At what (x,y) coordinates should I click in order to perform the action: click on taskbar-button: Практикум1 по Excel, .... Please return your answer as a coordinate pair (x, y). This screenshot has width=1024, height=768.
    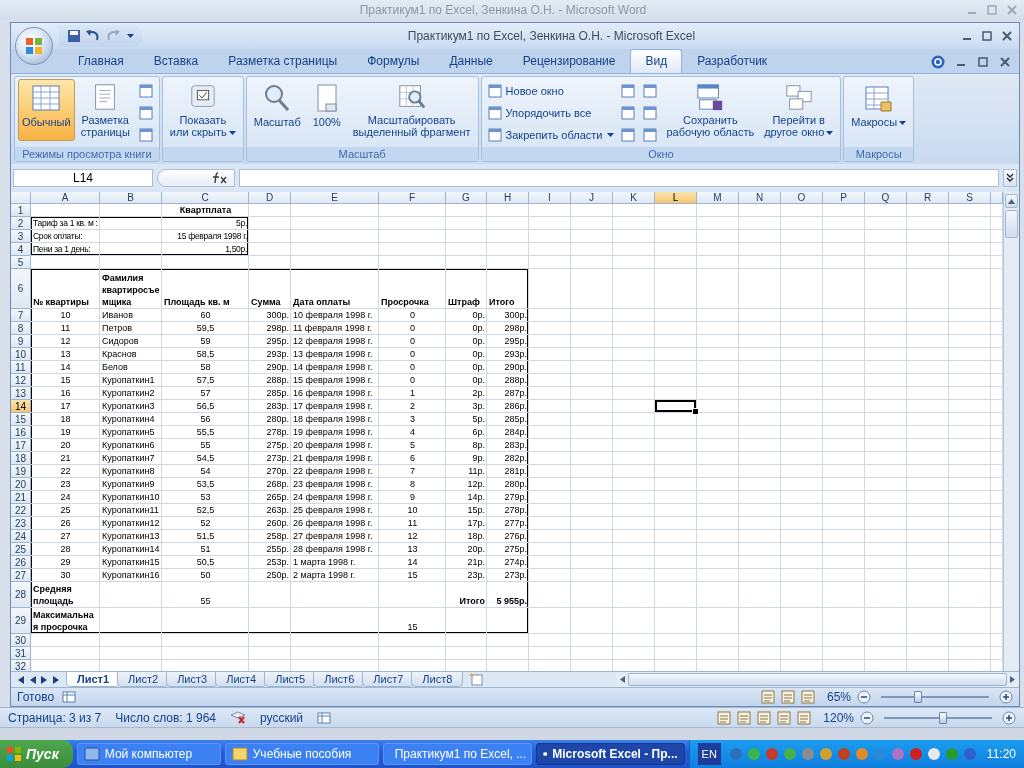
    Looking at the image, I should click on (457, 754).